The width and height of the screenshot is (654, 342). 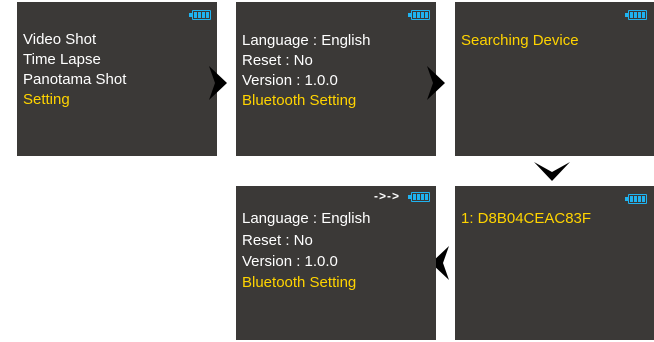 What do you see at coordinates (526, 219) in the screenshot?
I see `device-list-item: 1: D8B04CEAC83F` at bounding box center [526, 219].